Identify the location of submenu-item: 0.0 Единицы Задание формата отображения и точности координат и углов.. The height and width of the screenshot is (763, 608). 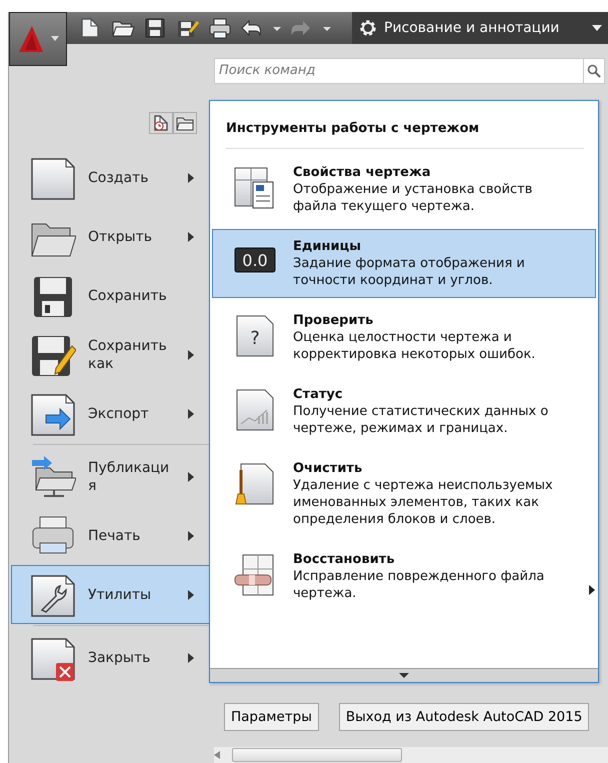
(404, 263).